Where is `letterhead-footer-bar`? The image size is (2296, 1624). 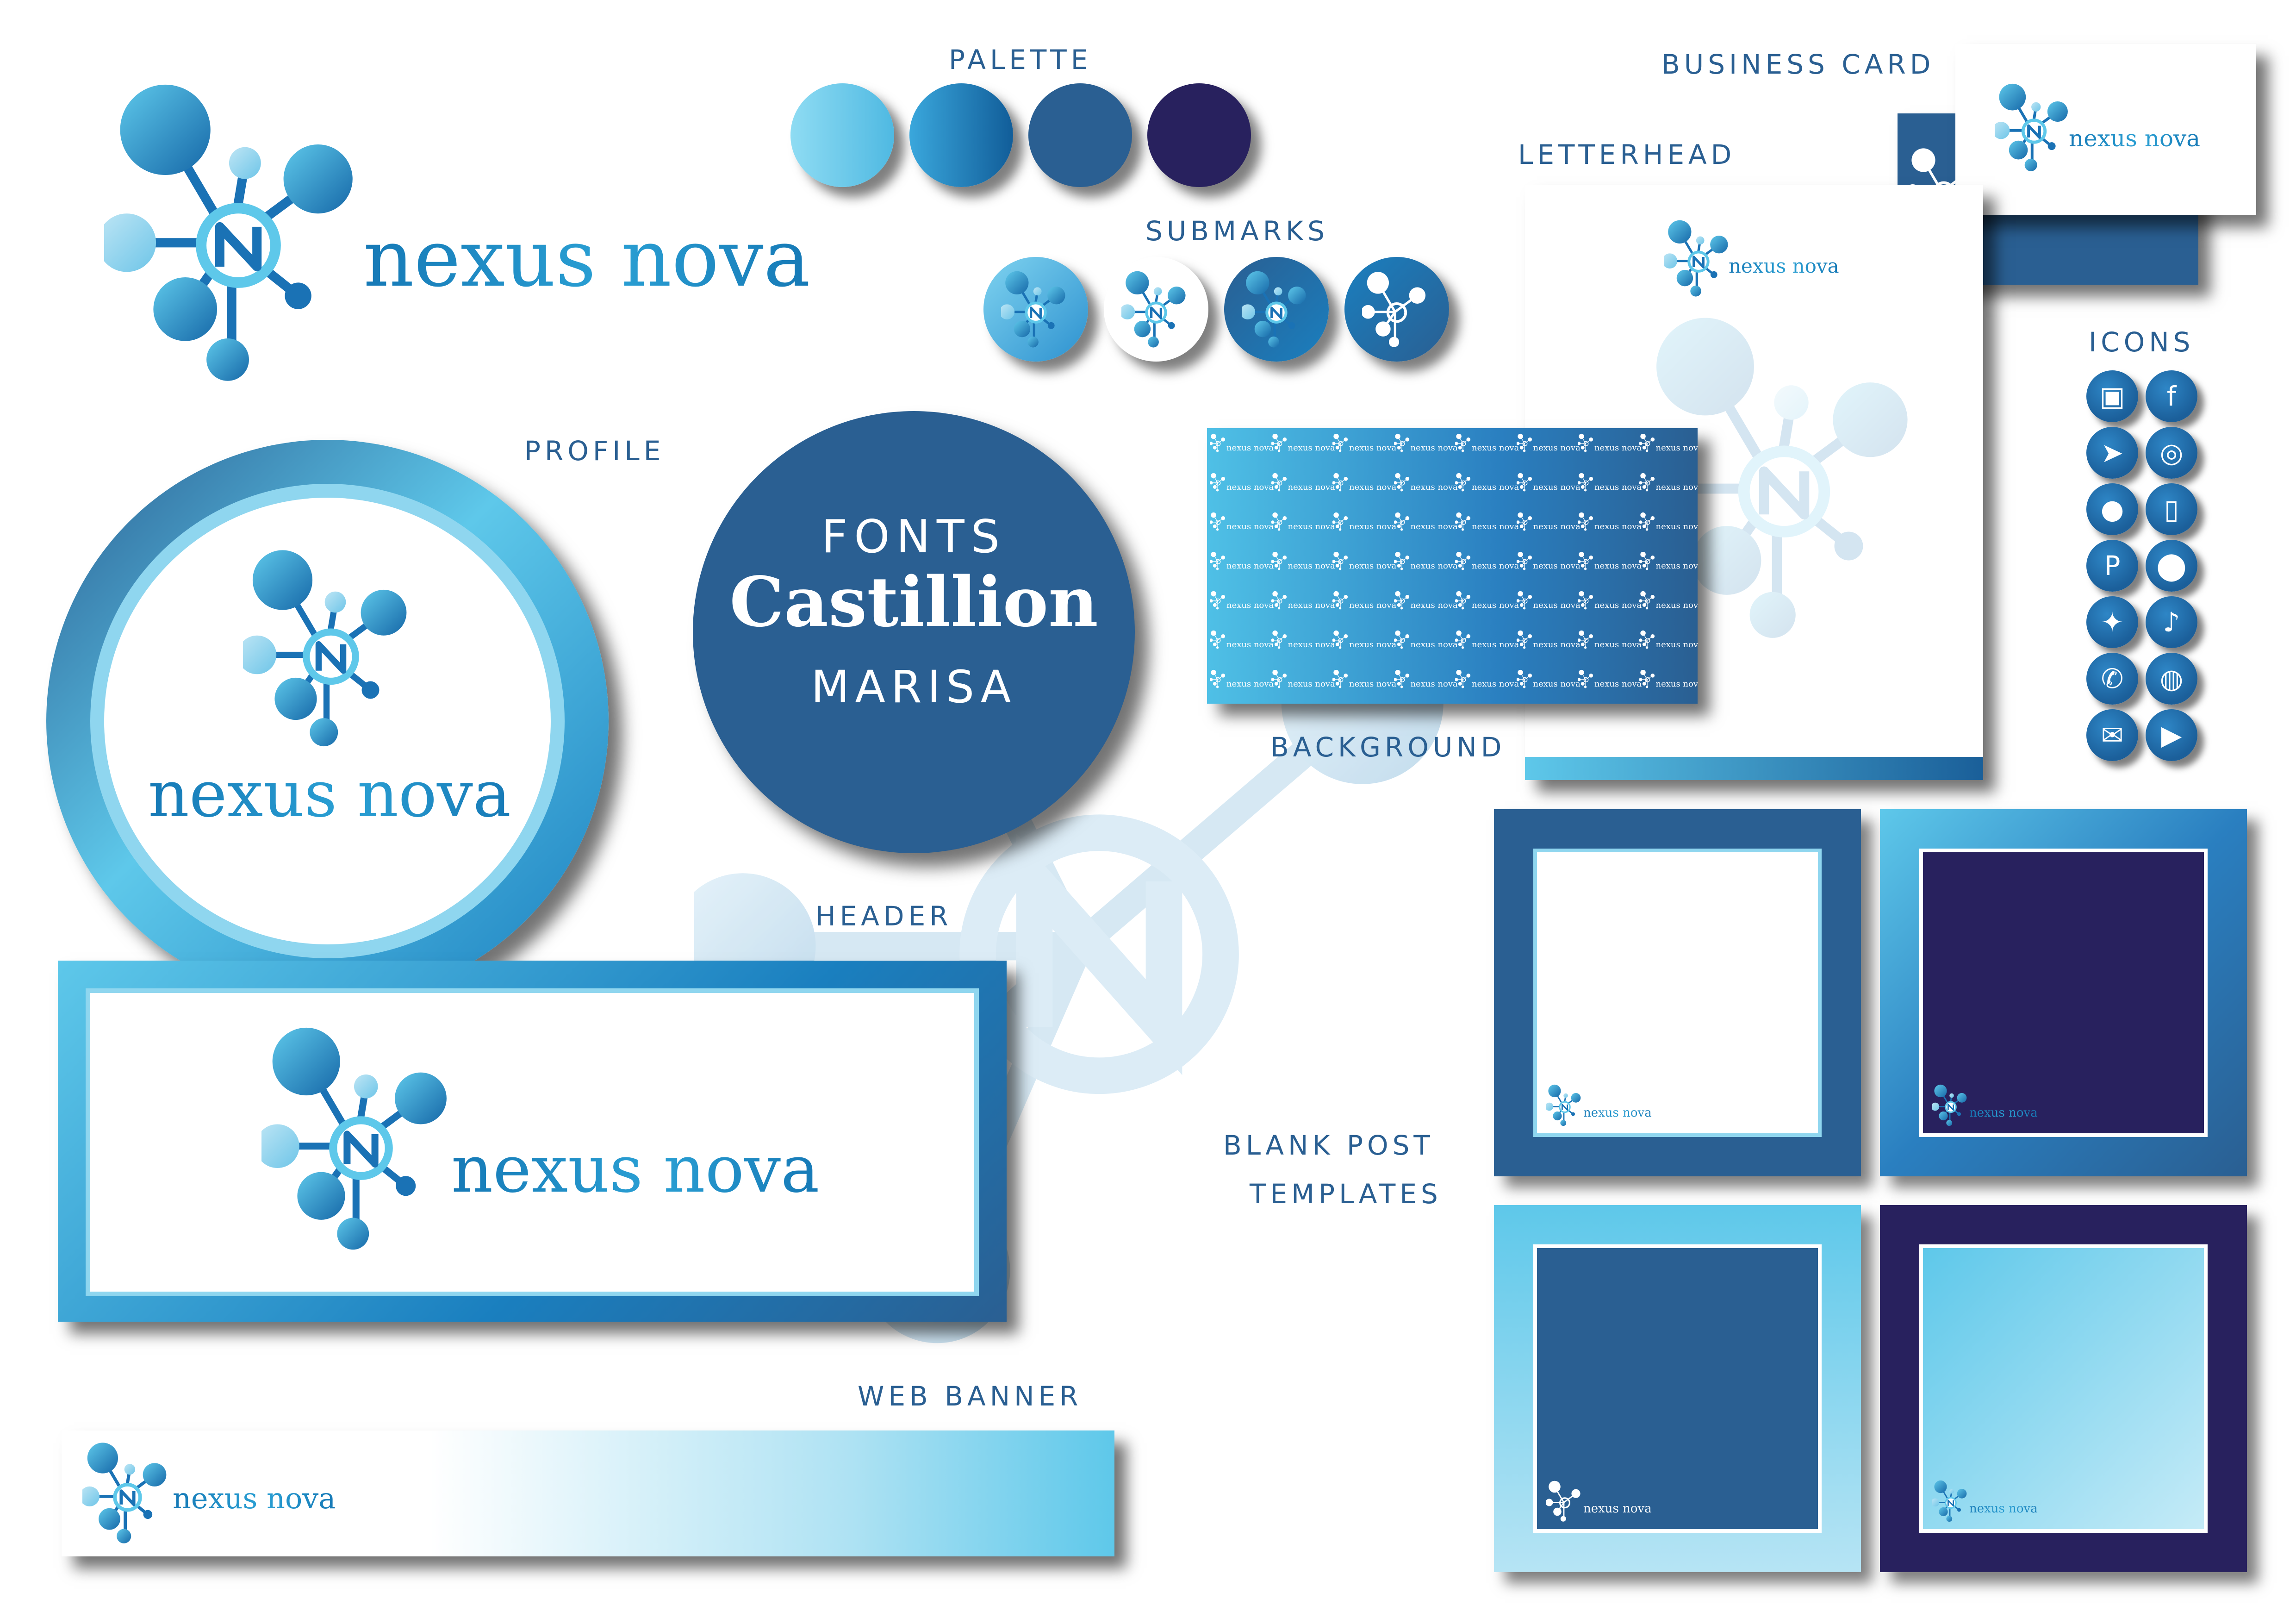
letterhead-footer-bar is located at coordinates (1754, 768).